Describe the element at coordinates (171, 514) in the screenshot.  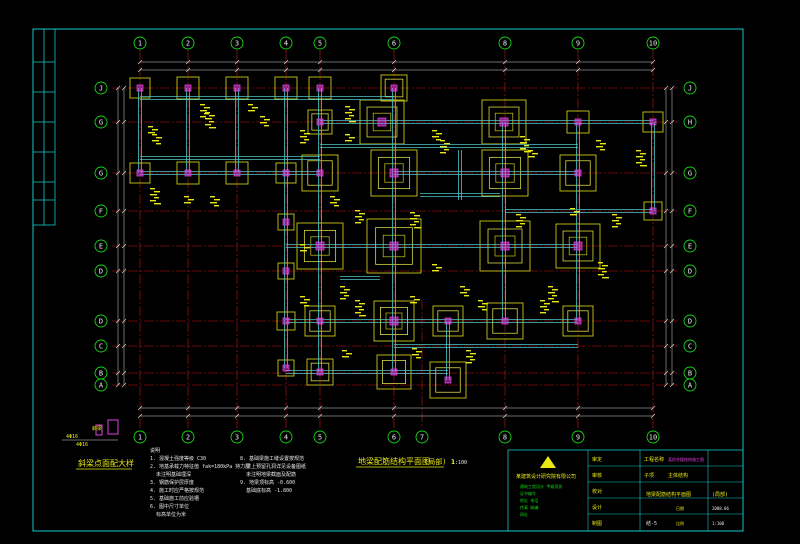
I see `note-line: 标高单位为米` at that location.